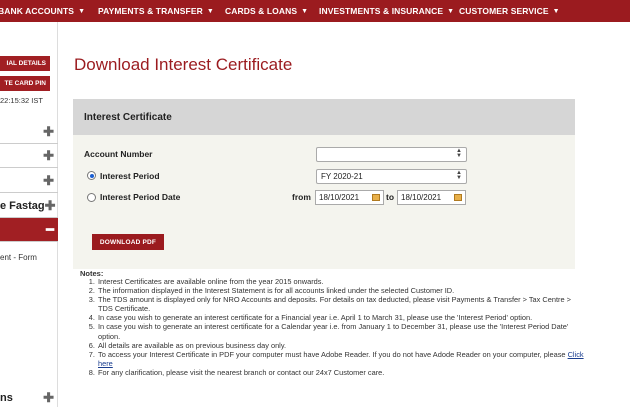  What do you see at coordinates (391, 154) in the screenshot?
I see `account-number-select: ▲ ▼` at bounding box center [391, 154].